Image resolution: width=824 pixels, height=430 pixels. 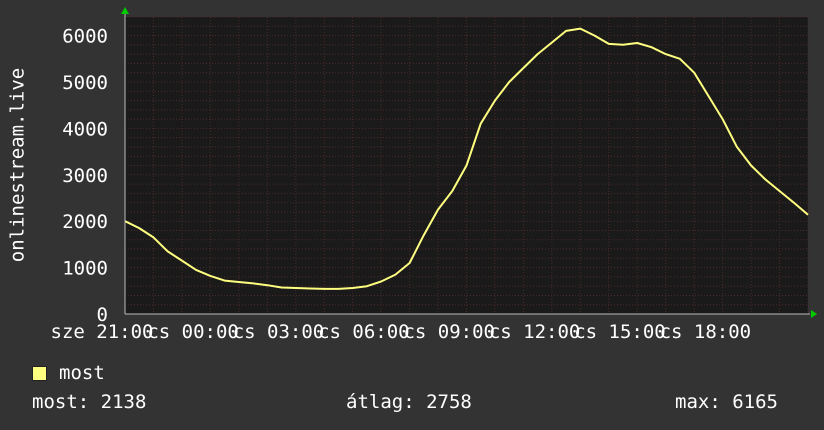 I want to click on x-tick-label: cs 00:00, so click(x=193, y=332).